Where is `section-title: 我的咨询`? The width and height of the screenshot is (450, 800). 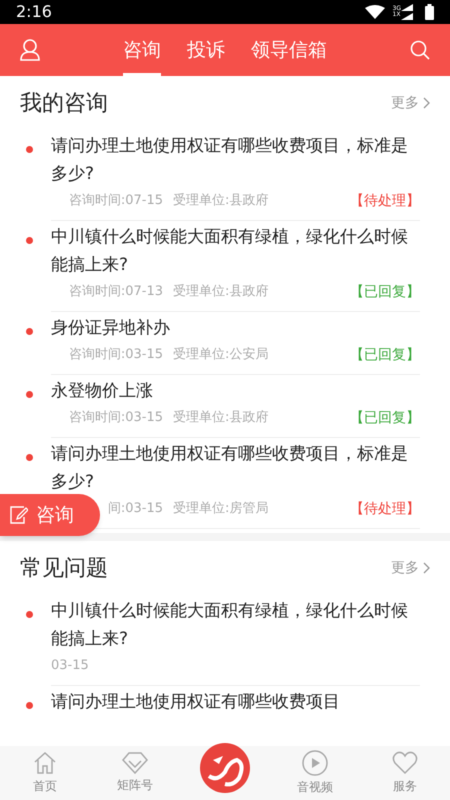 section-title: 我的咨询 is located at coordinates (64, 104).